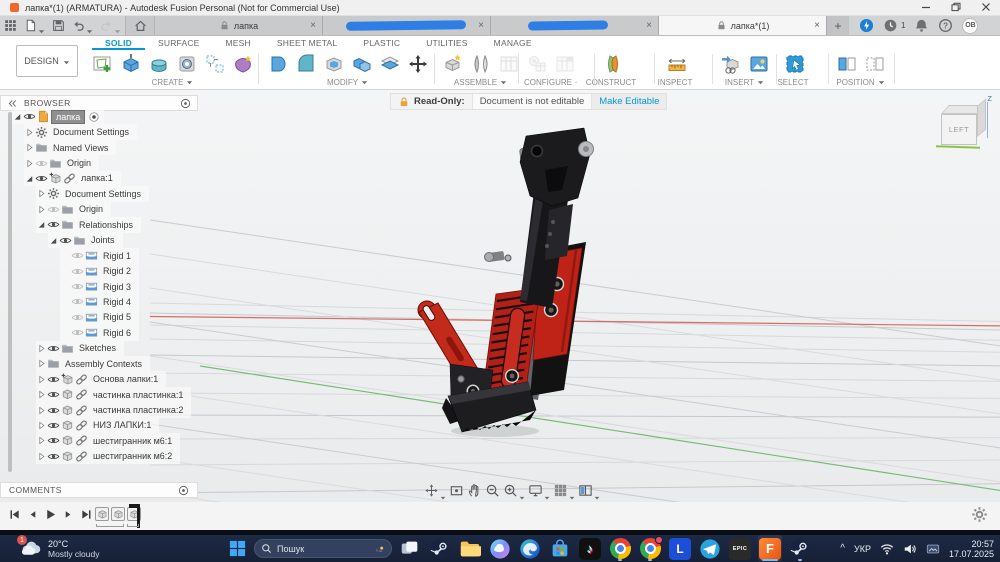 The height and width of the screenshot is (562, 1000). I want to click on save-button, so click(58, 25).